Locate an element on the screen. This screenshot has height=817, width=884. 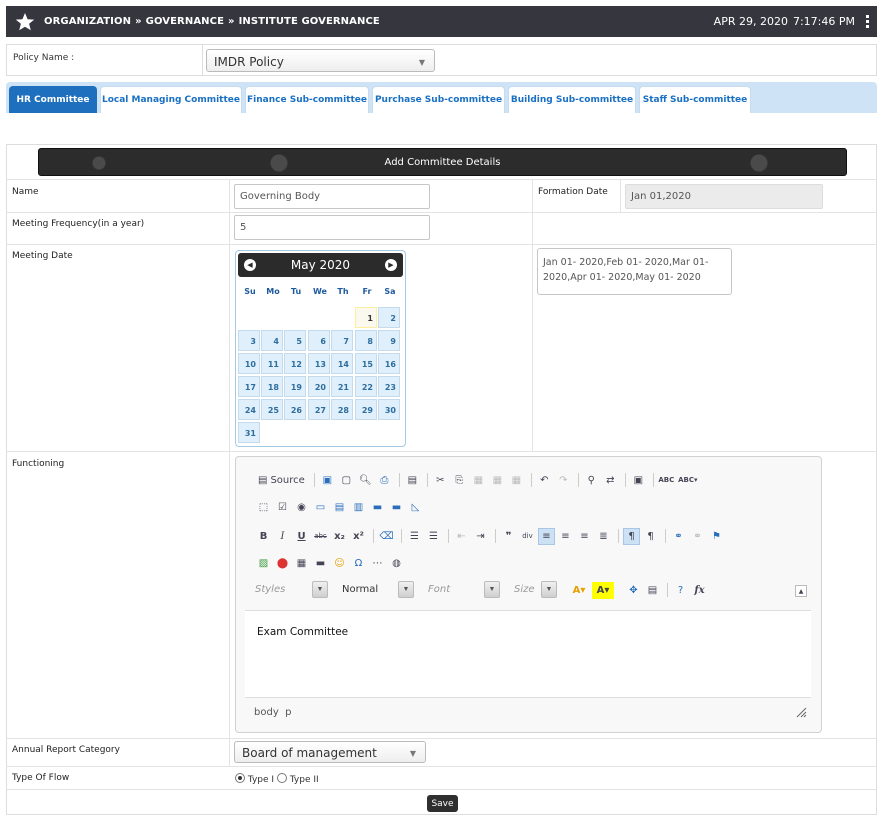
bold-icon: B is located at coordinates (263, 536).